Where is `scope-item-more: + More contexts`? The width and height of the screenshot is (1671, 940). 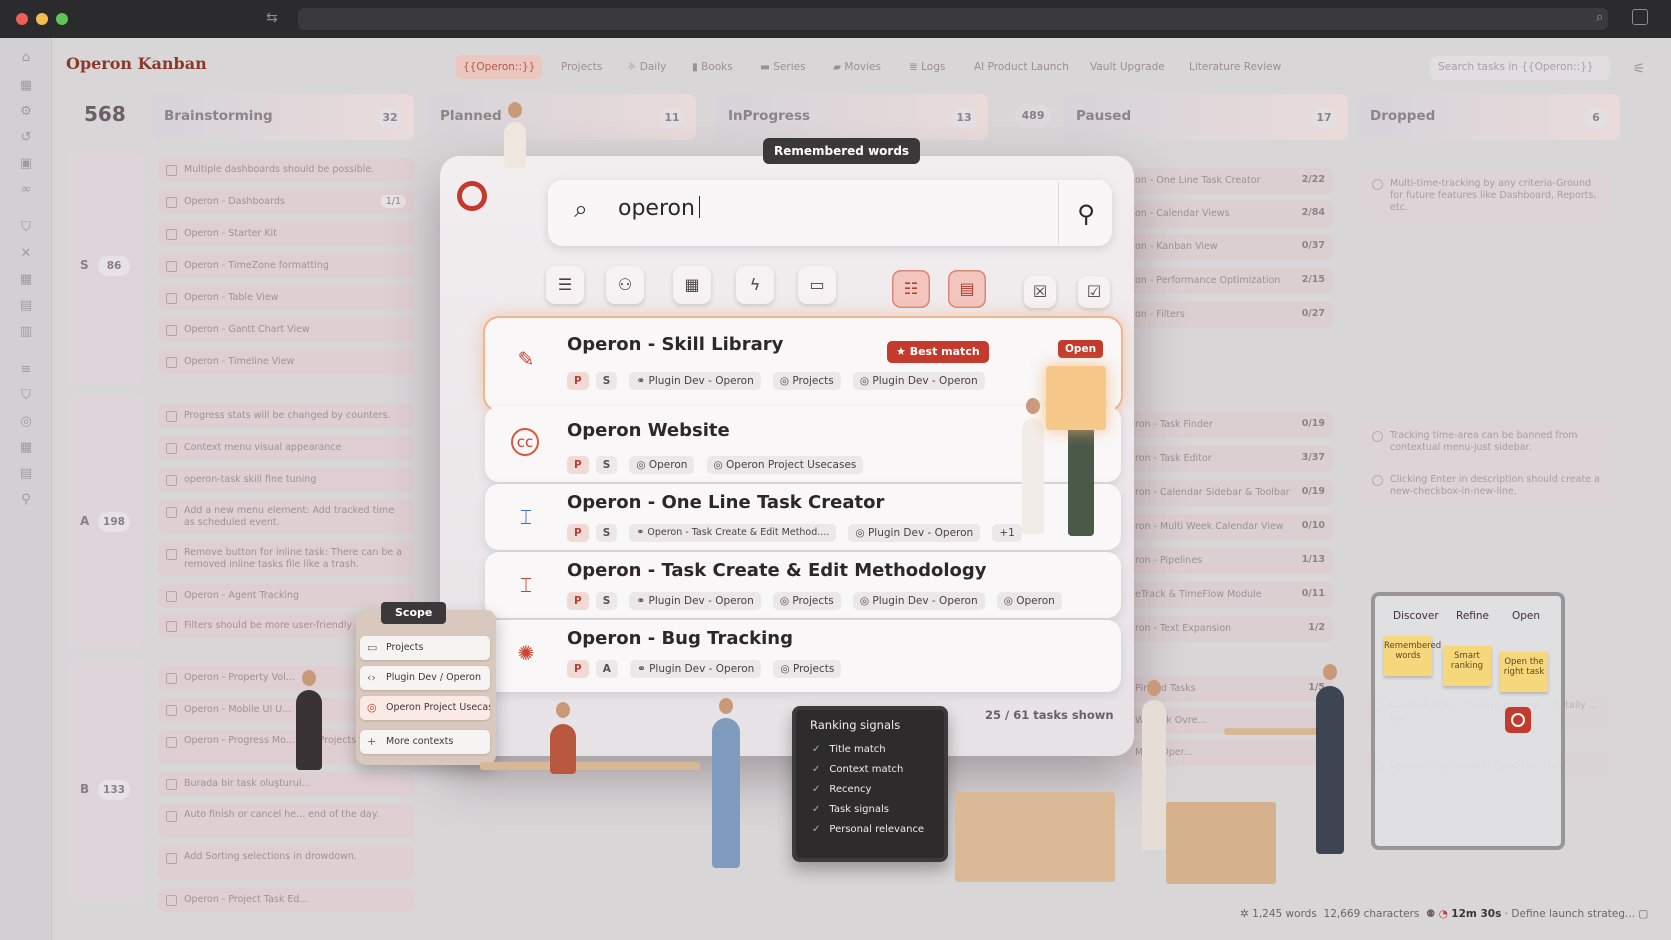 scope-item-more: + More contexts is located at coordinates (425, 742).